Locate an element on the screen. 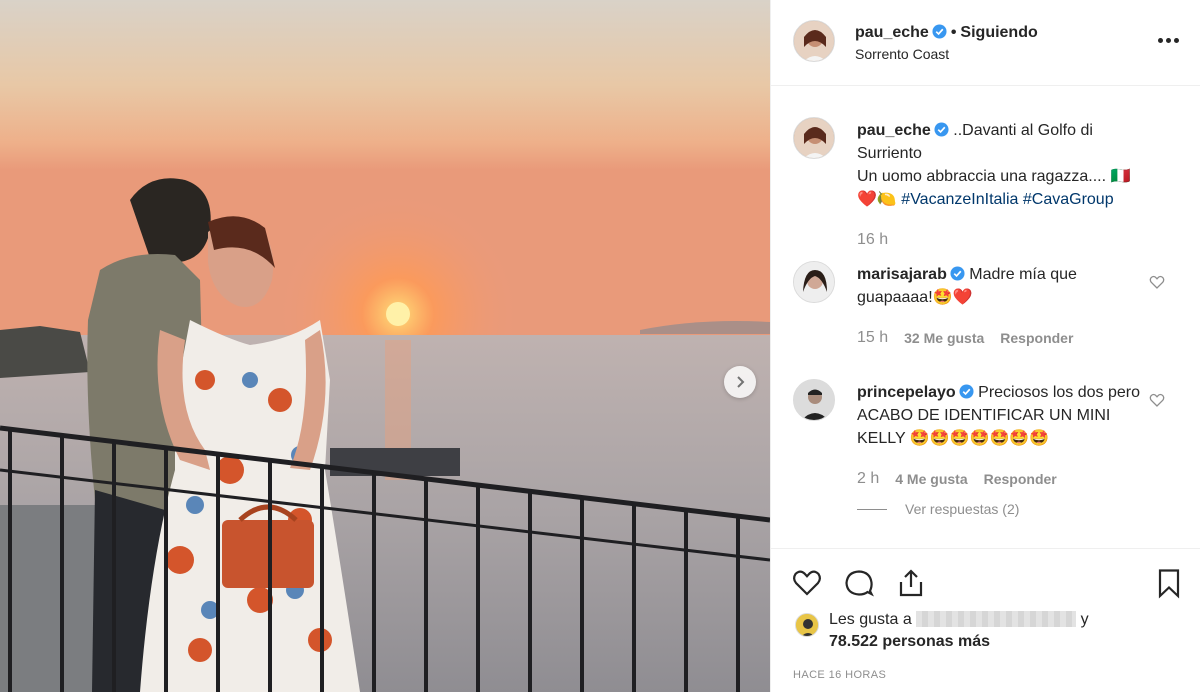 Image resolution: width=1200 pixels, height=692 pixels. caption-username: pau_eche is located at coordinates (894, 130).